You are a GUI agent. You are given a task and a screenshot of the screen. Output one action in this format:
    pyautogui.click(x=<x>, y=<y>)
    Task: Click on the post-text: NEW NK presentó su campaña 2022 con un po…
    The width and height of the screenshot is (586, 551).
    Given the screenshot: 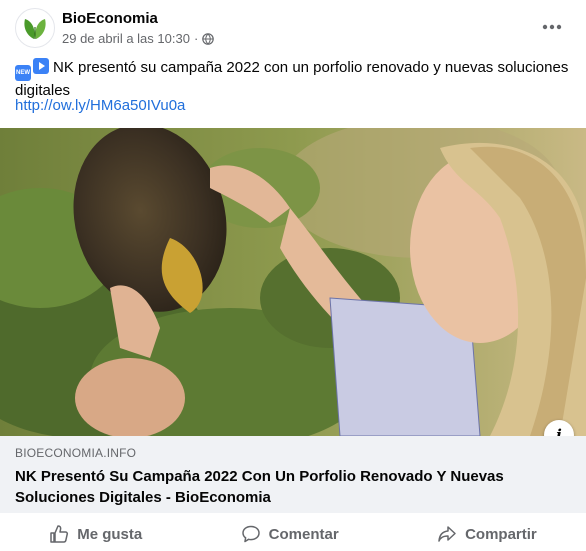 What is the action you would take?
    pyautogui.click(x=295, y=79)
    